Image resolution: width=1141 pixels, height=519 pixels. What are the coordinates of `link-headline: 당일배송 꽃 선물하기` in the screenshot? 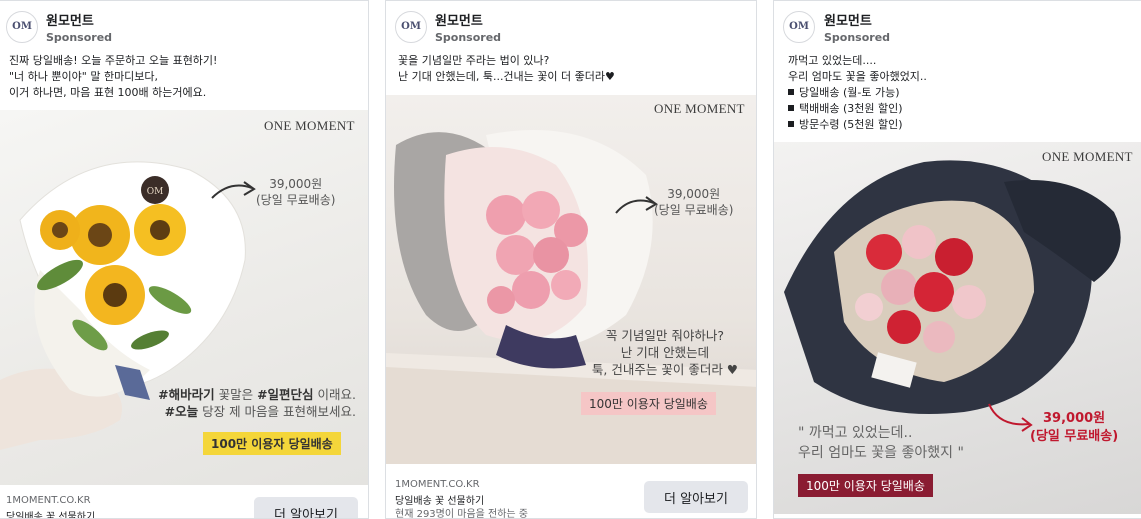 It's located at (50, 513).